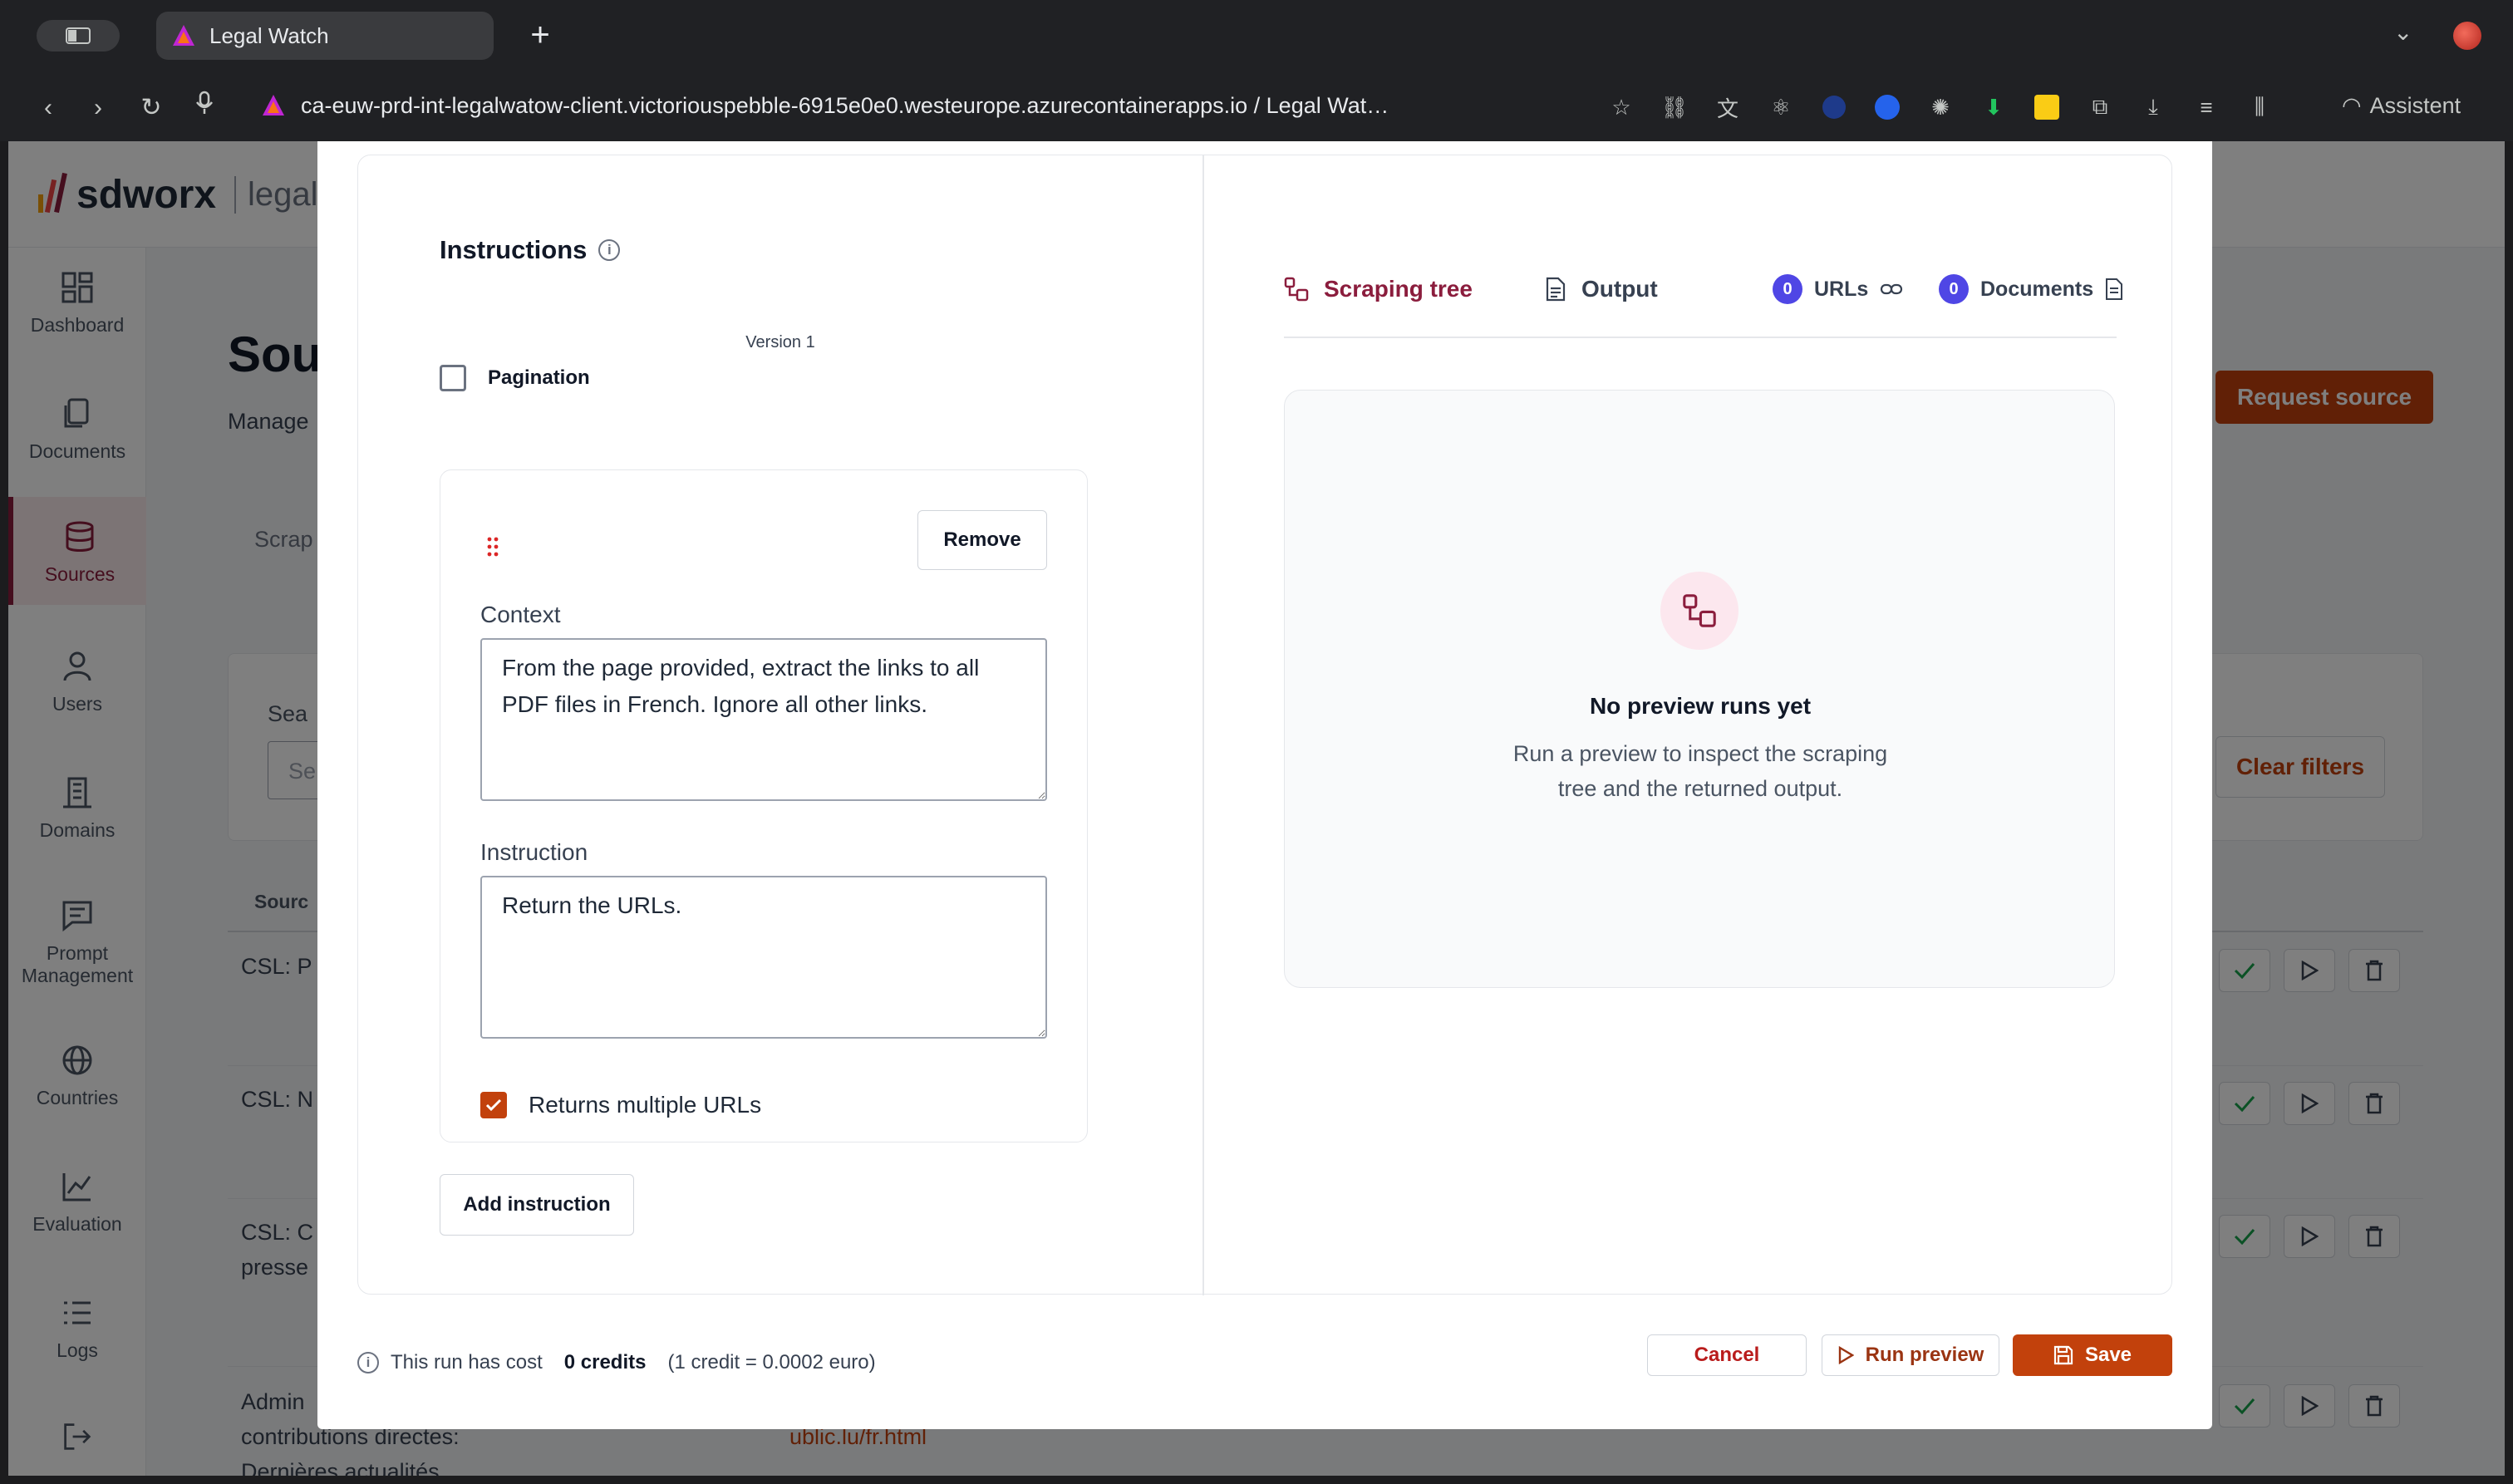 The width and height of the screenshot is (2513, 1484). Describe the element at coordinates (98, 108) in the screenshot. I see `forward-icon: ›` at that location.